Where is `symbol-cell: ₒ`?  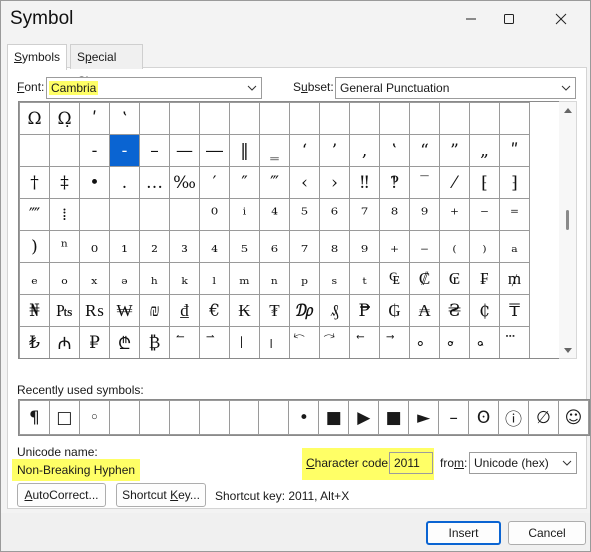
symbol-cell: ₒ is located at coordinates (64, 278).